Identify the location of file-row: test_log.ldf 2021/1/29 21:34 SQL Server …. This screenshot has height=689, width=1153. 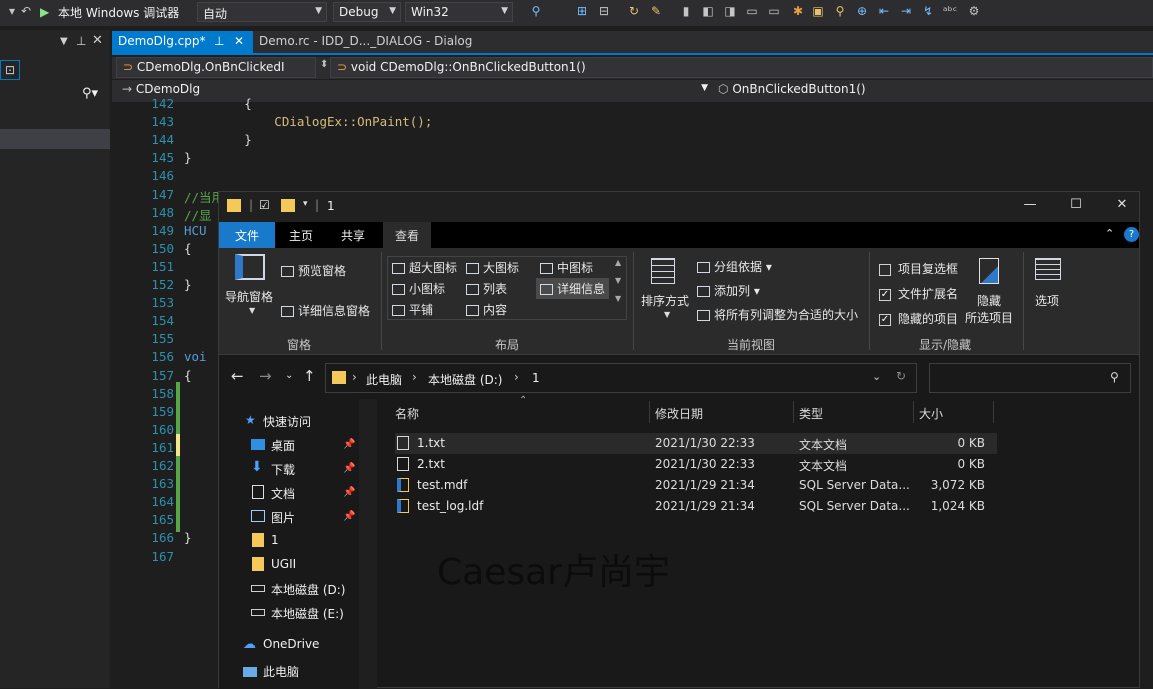
(696, 506).